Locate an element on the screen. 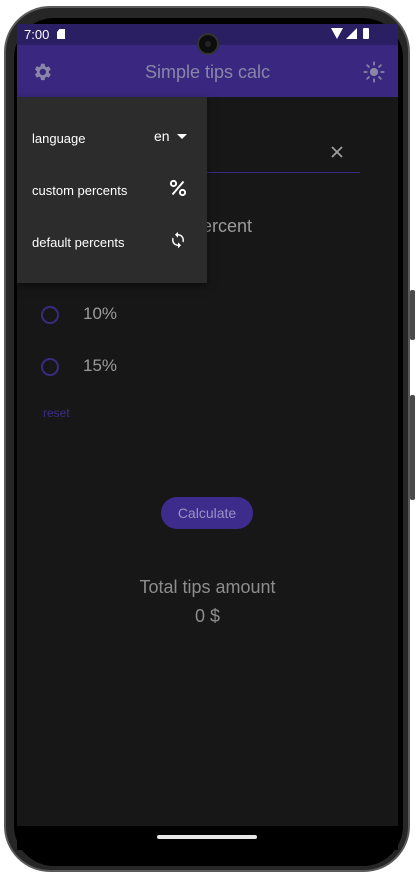 This screenshot has width=418, height=878. radio-option-10: 10% is located at coordinates (141, 315).